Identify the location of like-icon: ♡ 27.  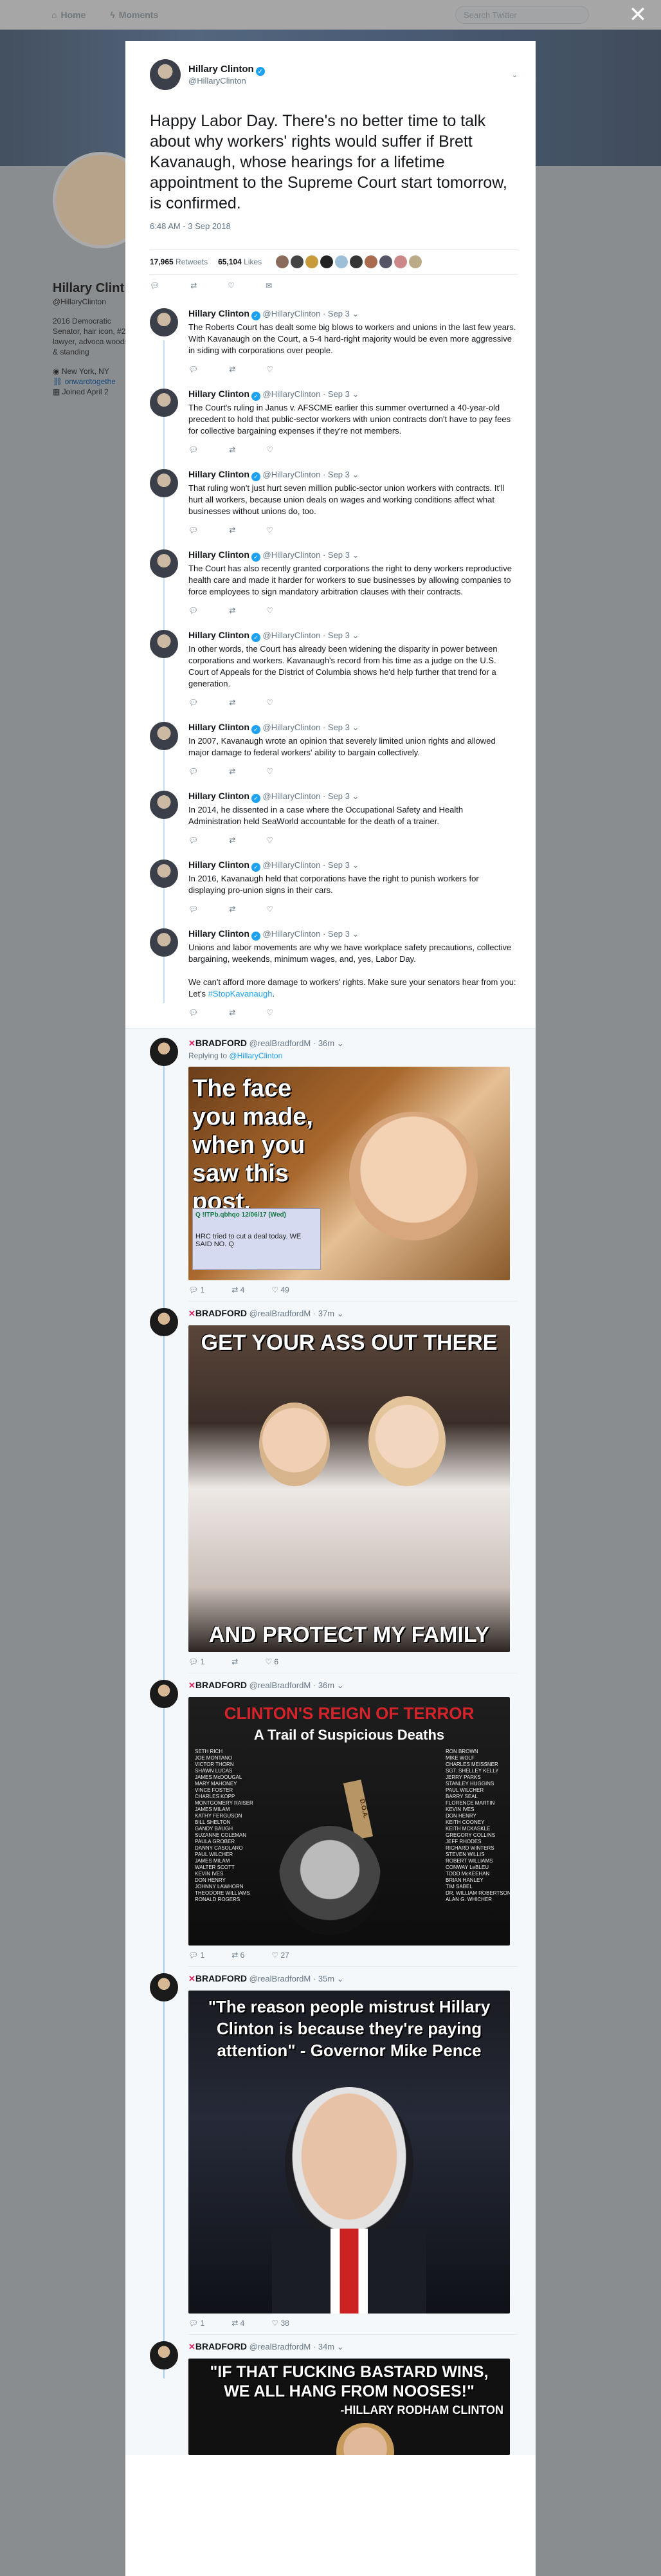
(280, 1955).